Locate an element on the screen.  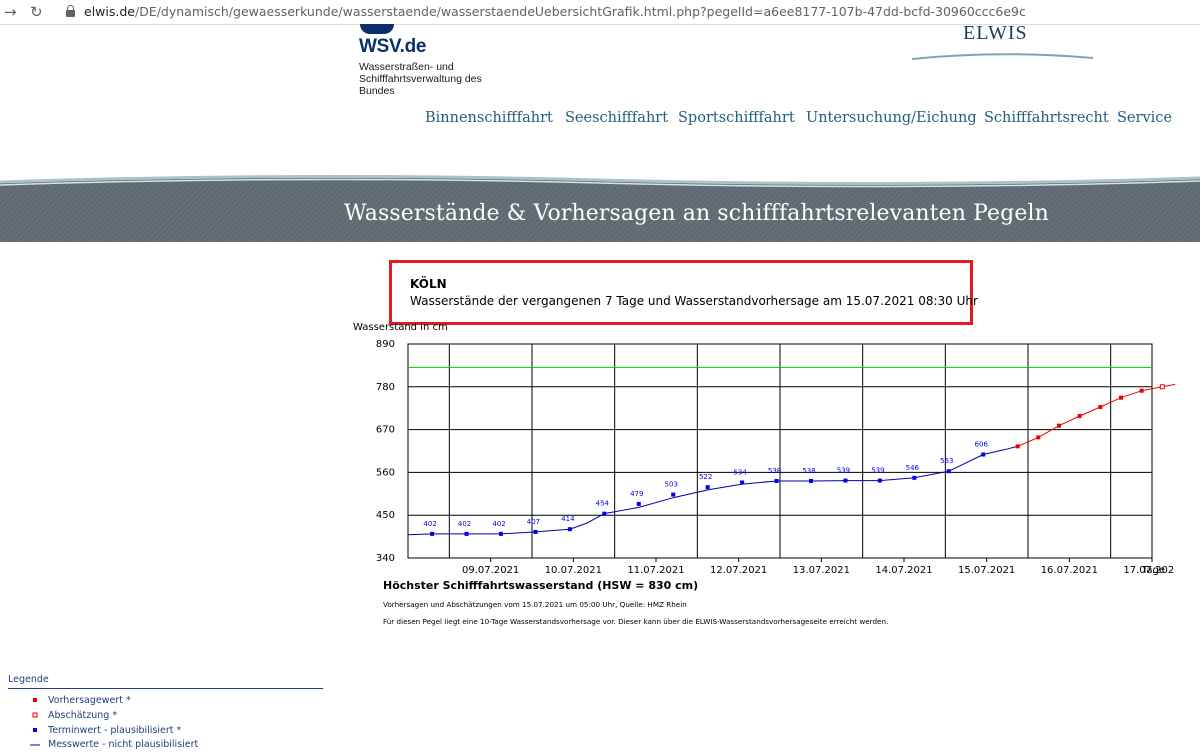
y-tick-label: 340 is located at coordinates (385, 558).